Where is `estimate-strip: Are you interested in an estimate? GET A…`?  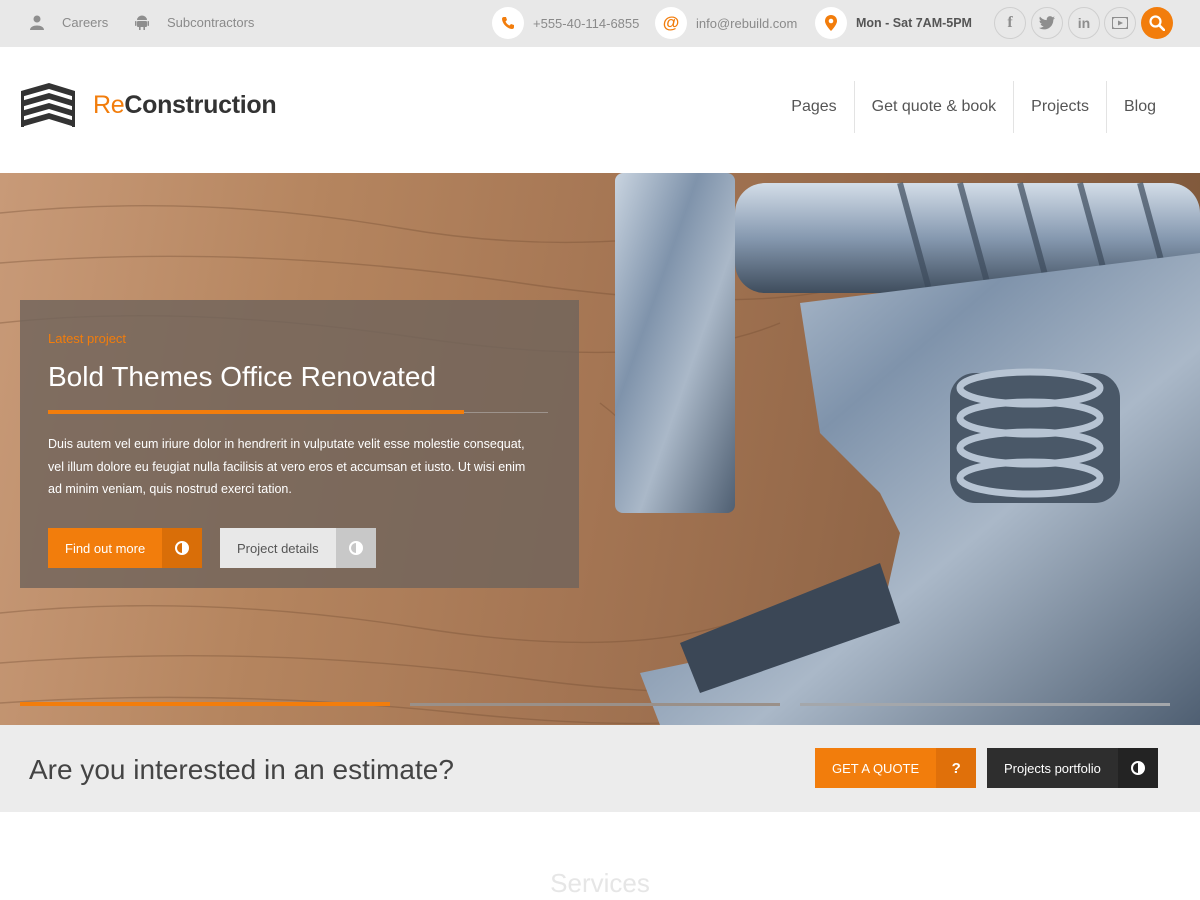 estimate-strip: Are you interested in an estimate? GET A… is located at coordinates (600, 768).